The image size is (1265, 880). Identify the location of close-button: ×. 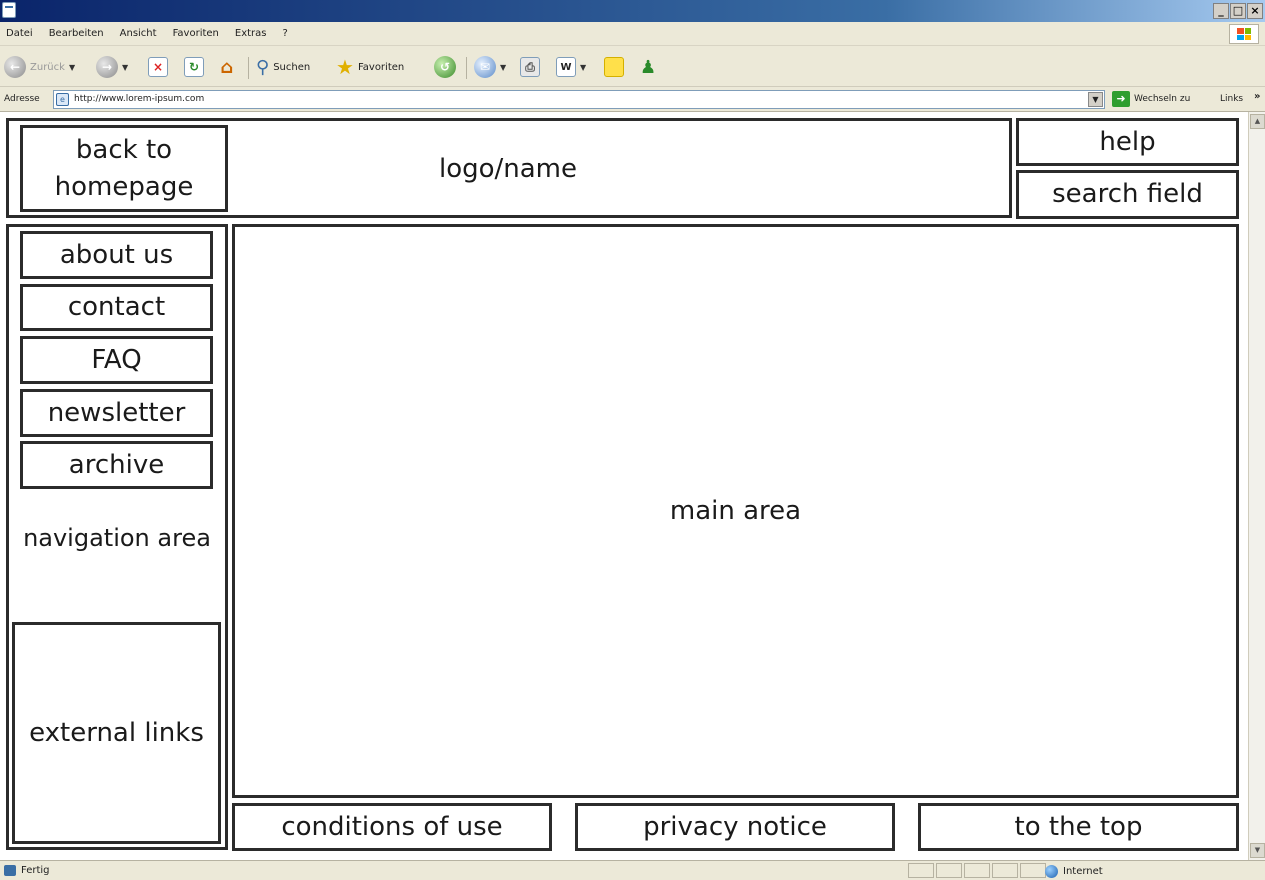
(1255, 11).